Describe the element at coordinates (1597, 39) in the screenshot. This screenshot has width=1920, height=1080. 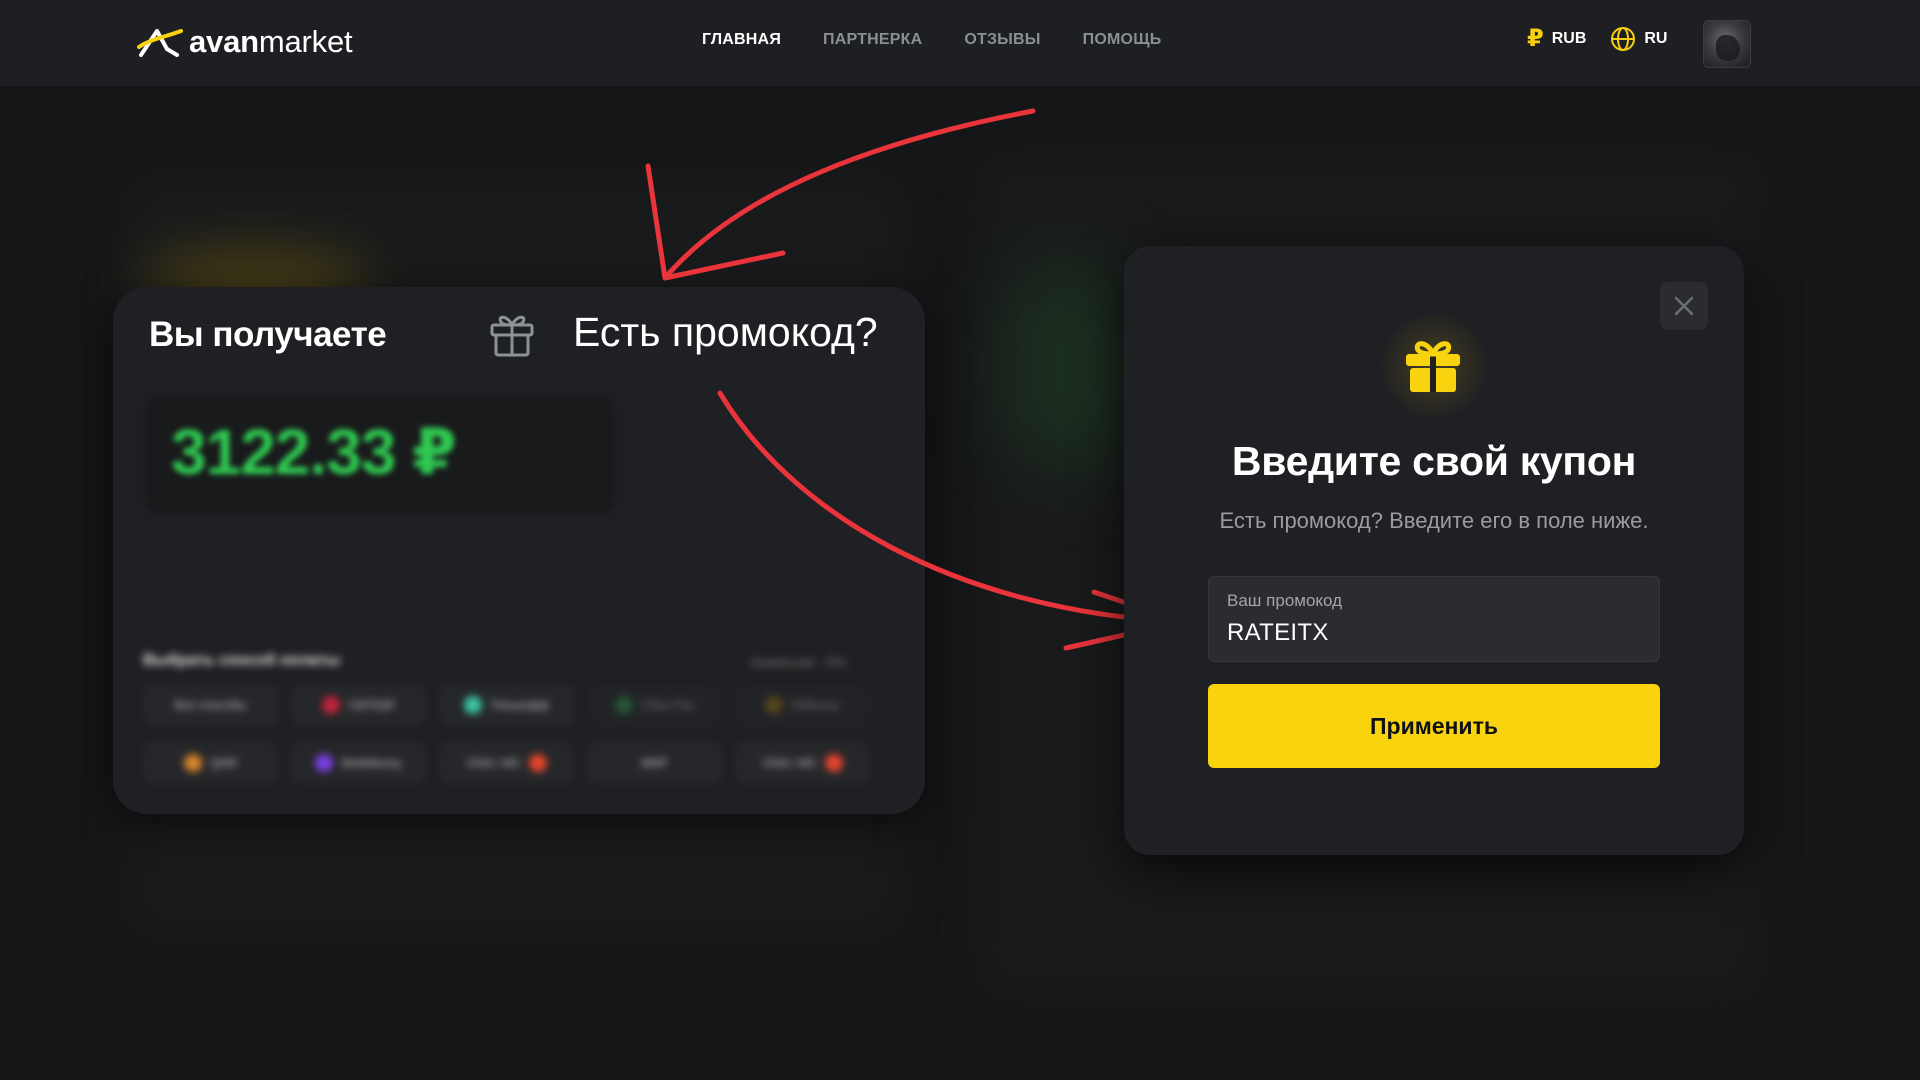
I see `header-controls: ₽ RUB RU` at that location.